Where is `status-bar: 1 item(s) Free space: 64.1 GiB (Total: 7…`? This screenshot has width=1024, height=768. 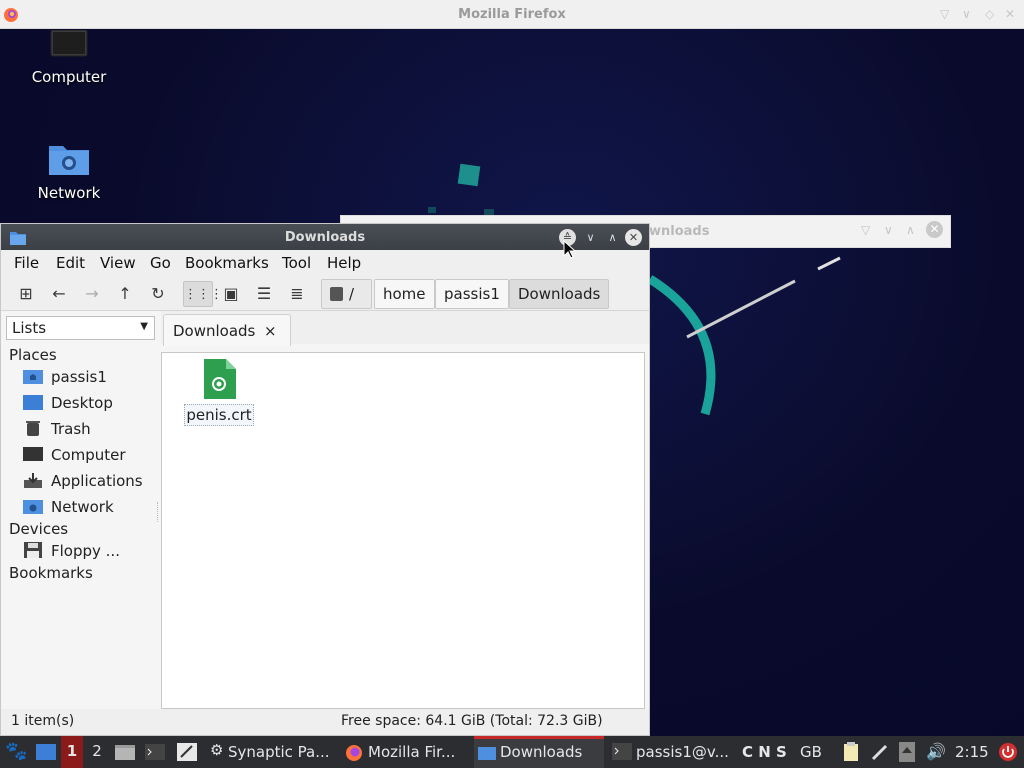
status-bar: 1 item(s) Free space: 64.1 GiB (Total: 7… is located at coordinates (325, 722).